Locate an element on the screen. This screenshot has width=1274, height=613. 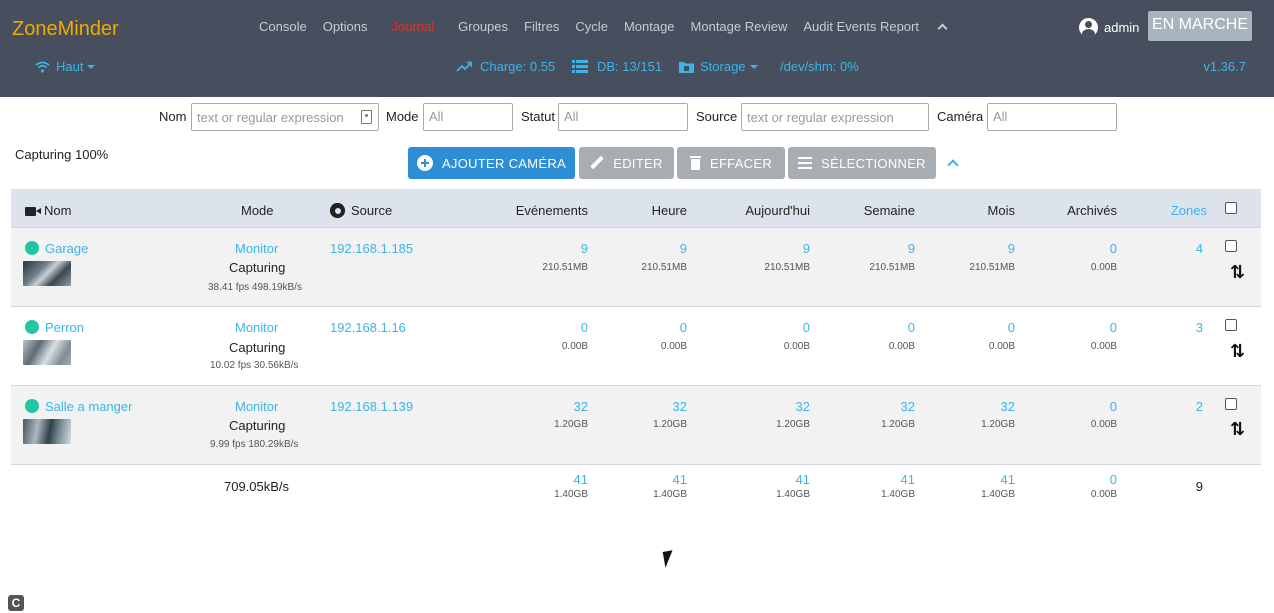
today-size: 210.51MB is located at coordinates (787, 267).